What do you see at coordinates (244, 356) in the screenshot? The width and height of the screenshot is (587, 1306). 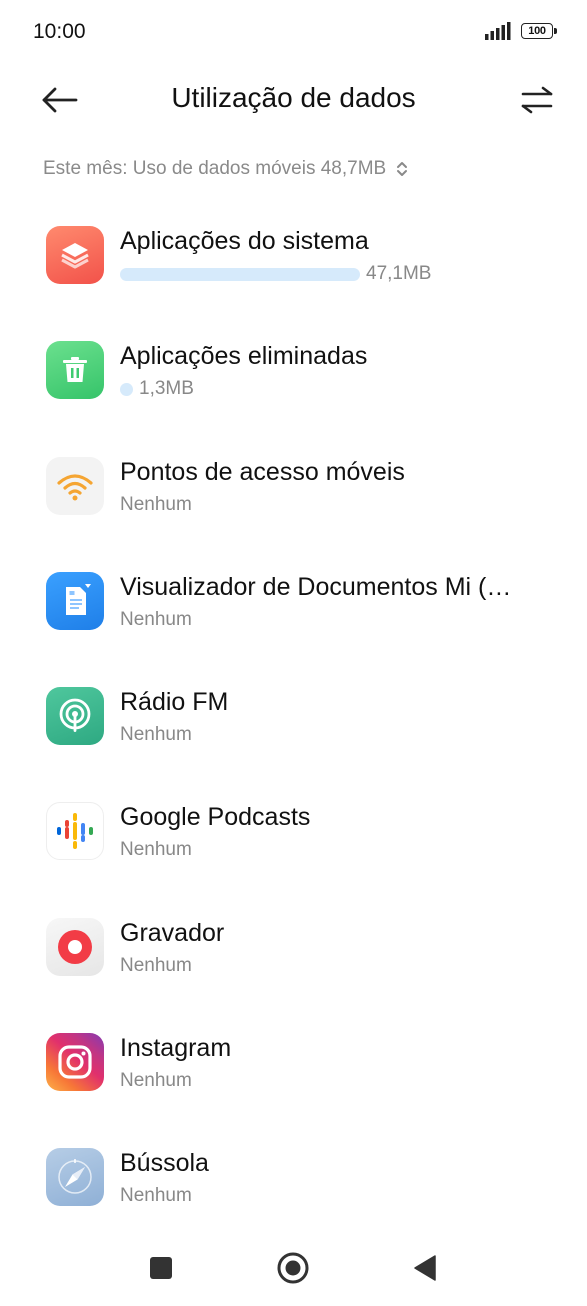 I see `app-name: Aplicações eliminadas` at bounding box center [244, 356].